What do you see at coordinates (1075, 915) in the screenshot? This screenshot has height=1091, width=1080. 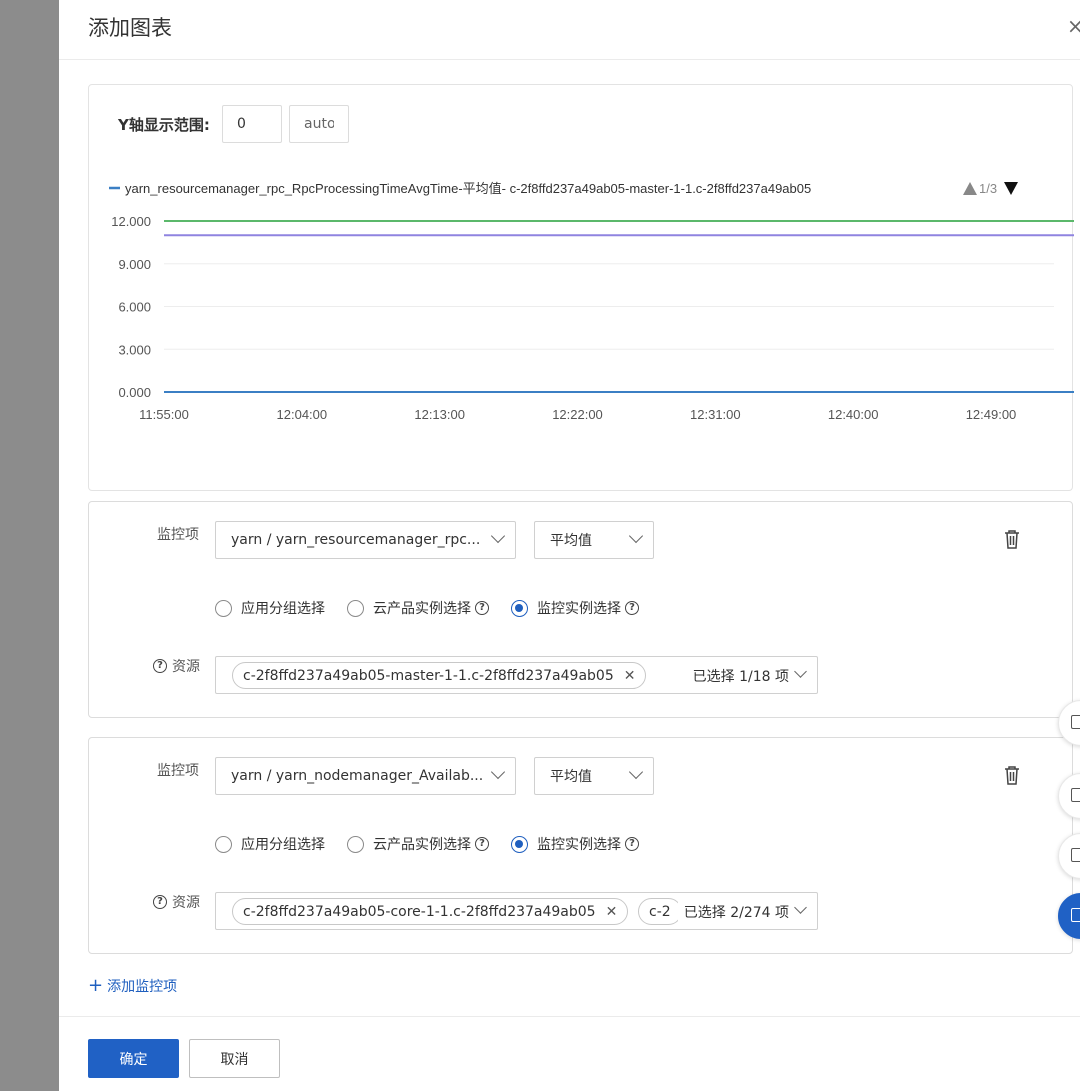 I see `apps-icon` at bounding box center [1075, 915].